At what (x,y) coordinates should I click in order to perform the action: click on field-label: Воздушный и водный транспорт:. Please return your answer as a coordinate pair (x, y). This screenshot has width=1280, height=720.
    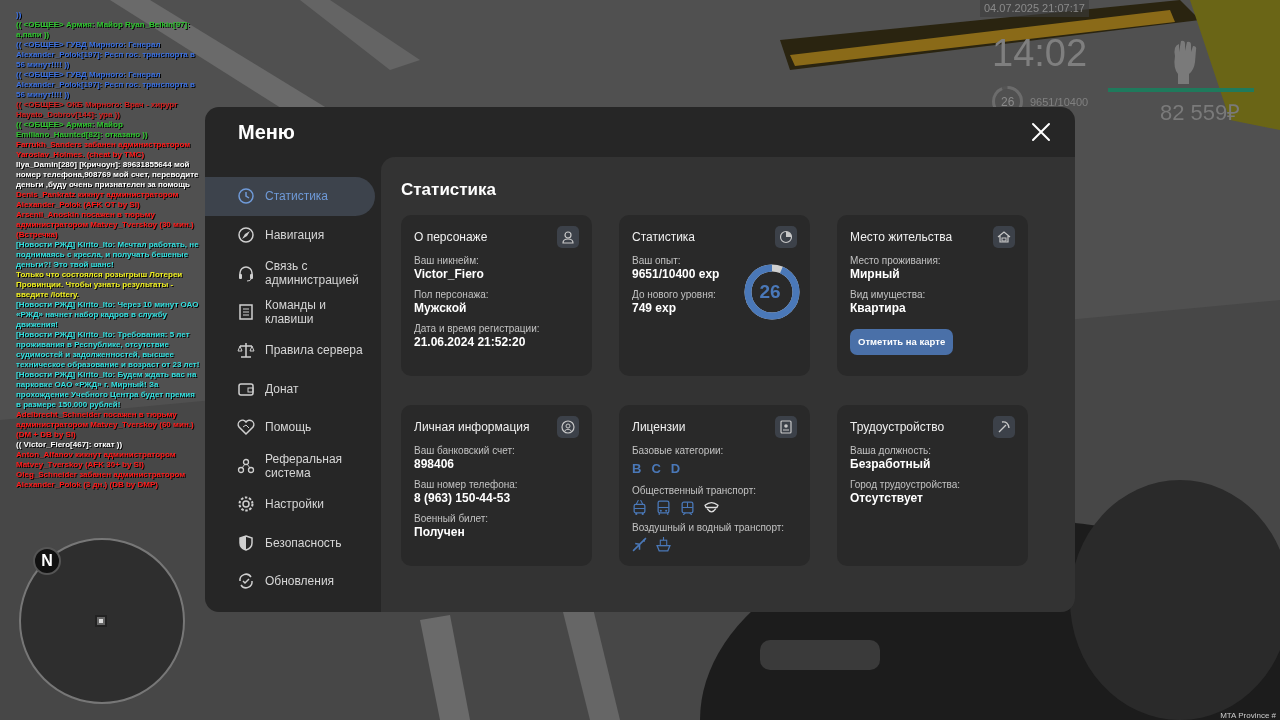
    Looking at the image, I should click on (708, 528).